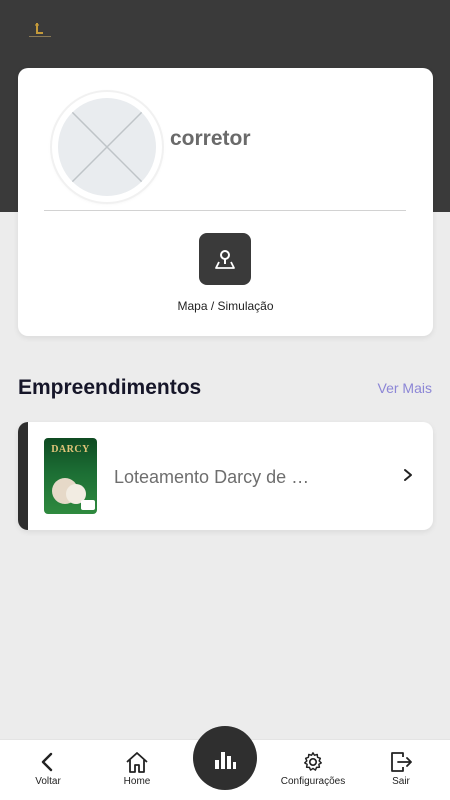 This screenshot has height=800, width=450. I want to click on placeholder-image-icon, so click(107, 147).